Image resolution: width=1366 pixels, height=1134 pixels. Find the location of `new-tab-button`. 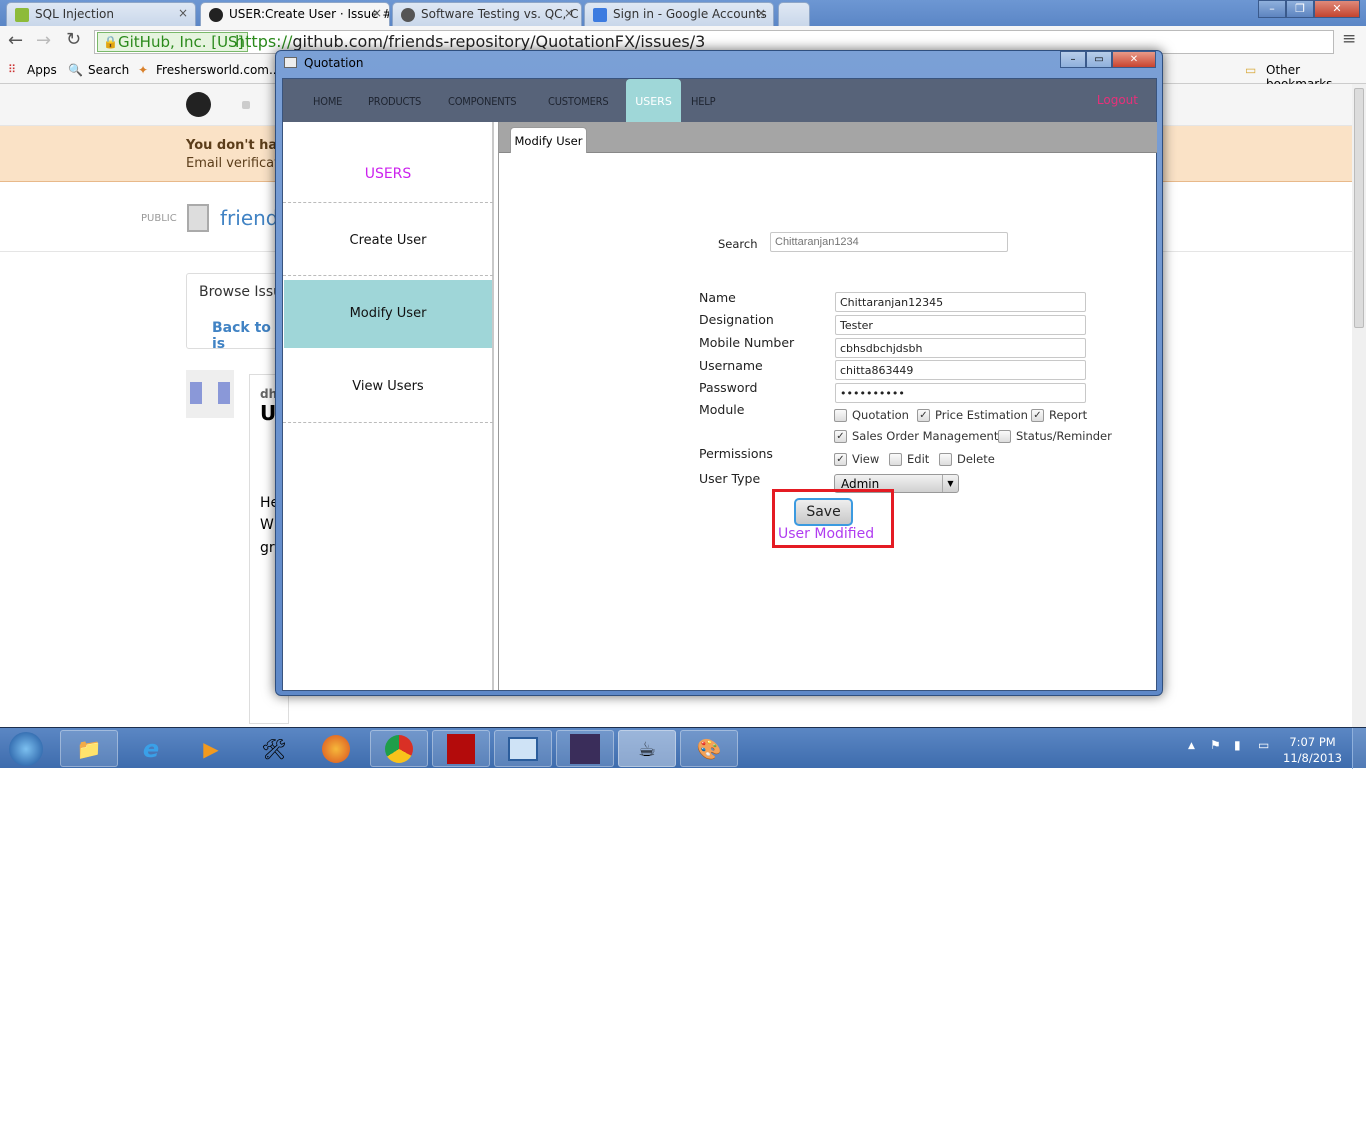

new-tab-button is located at coordinates (794, 14).